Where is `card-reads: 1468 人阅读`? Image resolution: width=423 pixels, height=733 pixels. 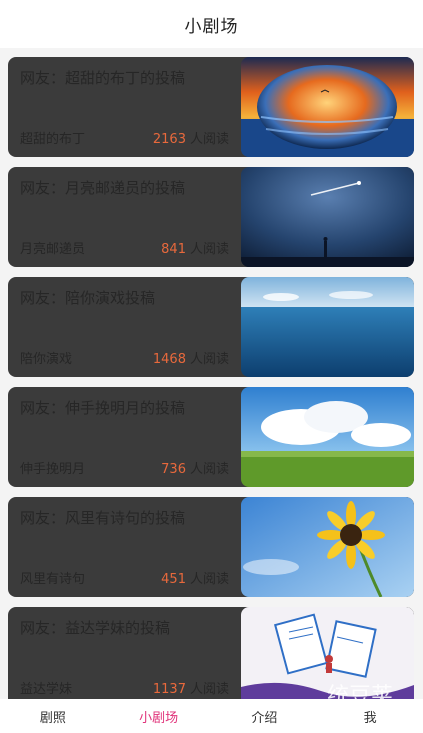 card-reads: 1468 人阅读 is located at coordinates (191, 357).